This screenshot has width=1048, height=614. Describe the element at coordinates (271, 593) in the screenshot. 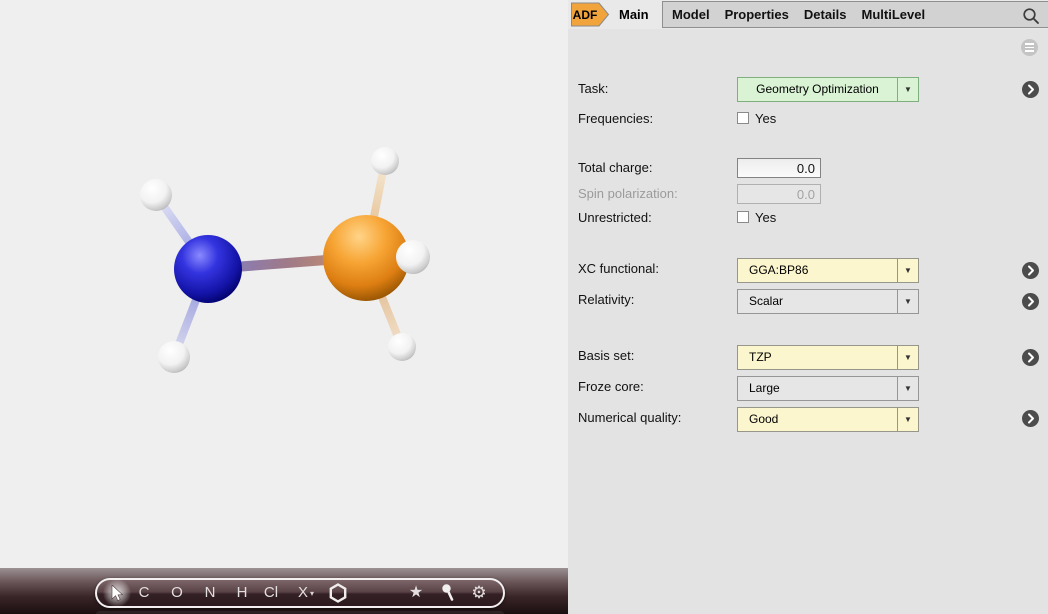

I see `element-button-Cl: Cl` at that location.